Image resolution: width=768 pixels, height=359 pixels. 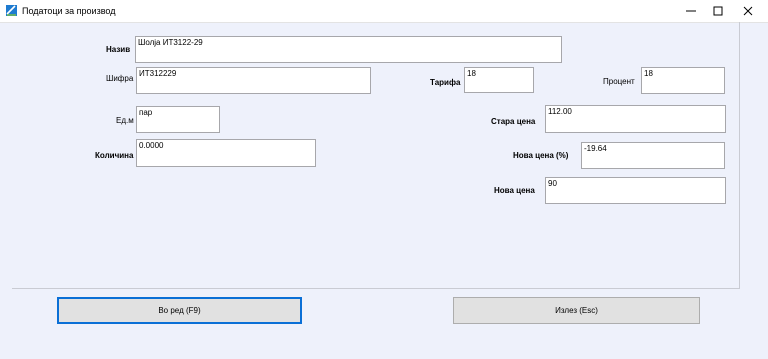 What do you see at coordinates (226, 153) in the screenshot?
I see `kolicina-field: 0.0000` at bounding box center [226, 153].